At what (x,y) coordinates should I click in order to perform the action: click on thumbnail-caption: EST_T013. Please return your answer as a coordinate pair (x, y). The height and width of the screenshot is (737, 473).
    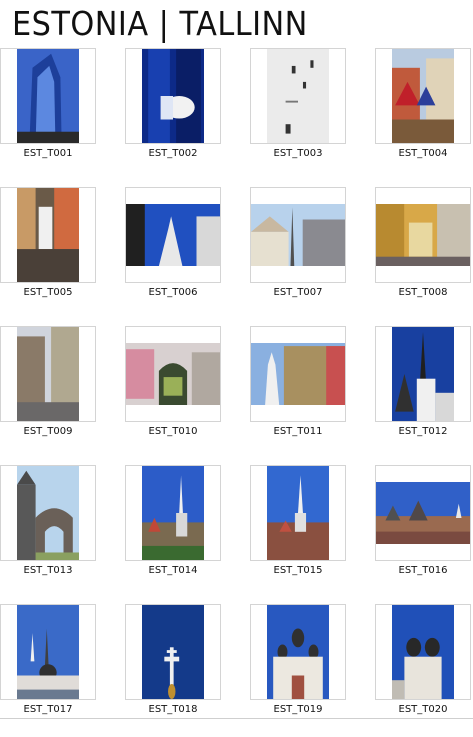
    Looking at the image, I should click on (48, 570).